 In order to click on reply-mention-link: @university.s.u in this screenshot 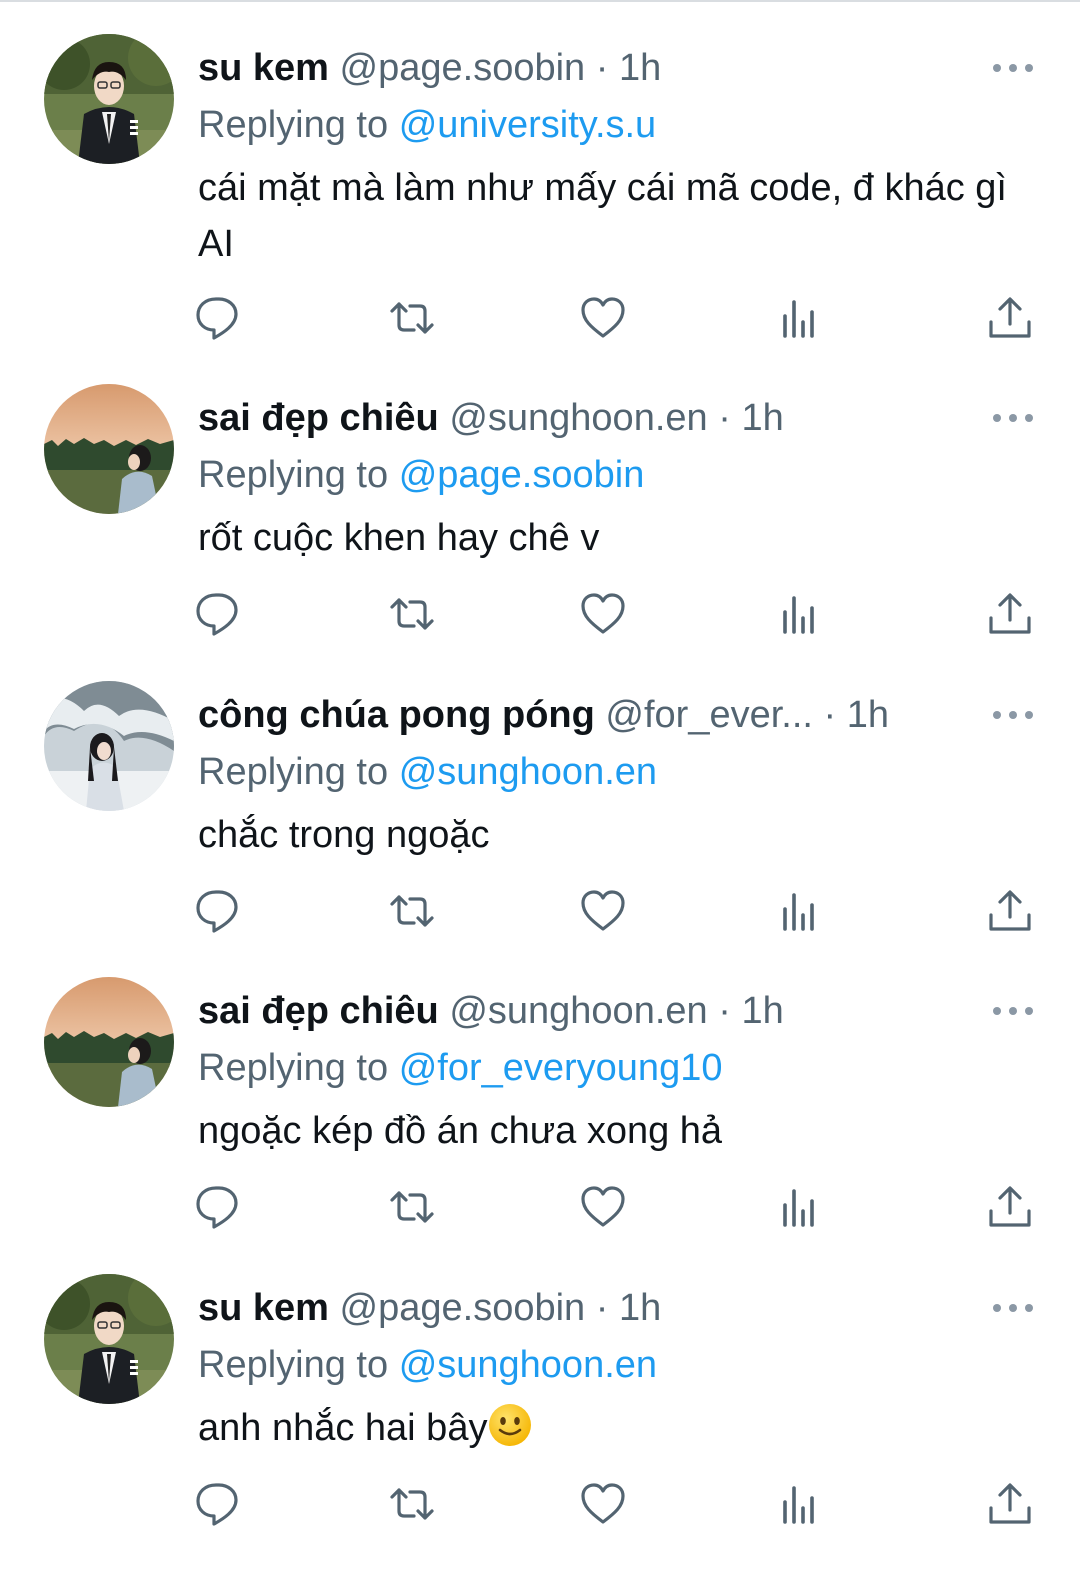, I will do `click(528, 125)`.